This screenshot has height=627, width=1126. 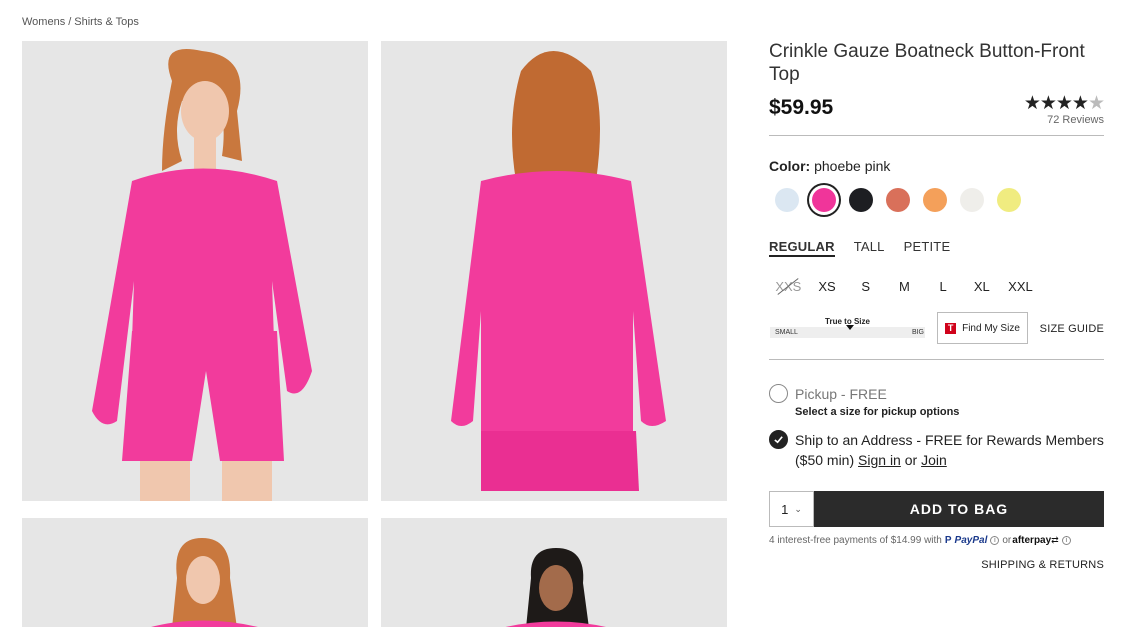 I want to click on color-swatches, so click(x=939, y=200).